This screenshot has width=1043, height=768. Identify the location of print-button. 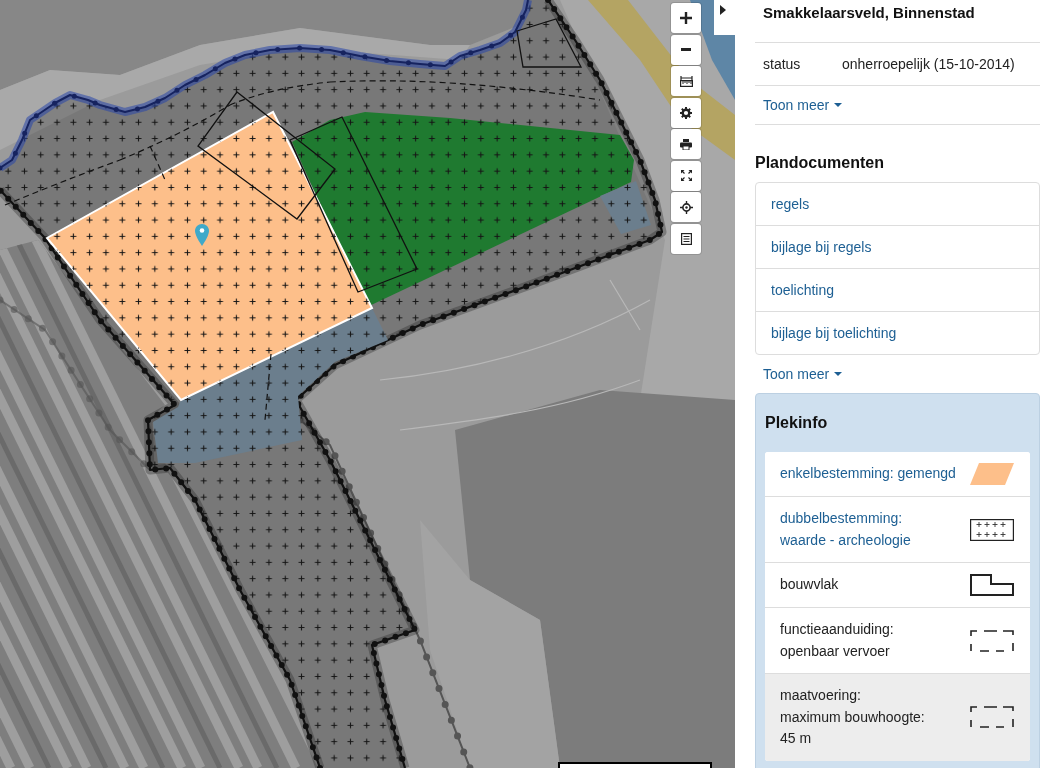
(686, 144).